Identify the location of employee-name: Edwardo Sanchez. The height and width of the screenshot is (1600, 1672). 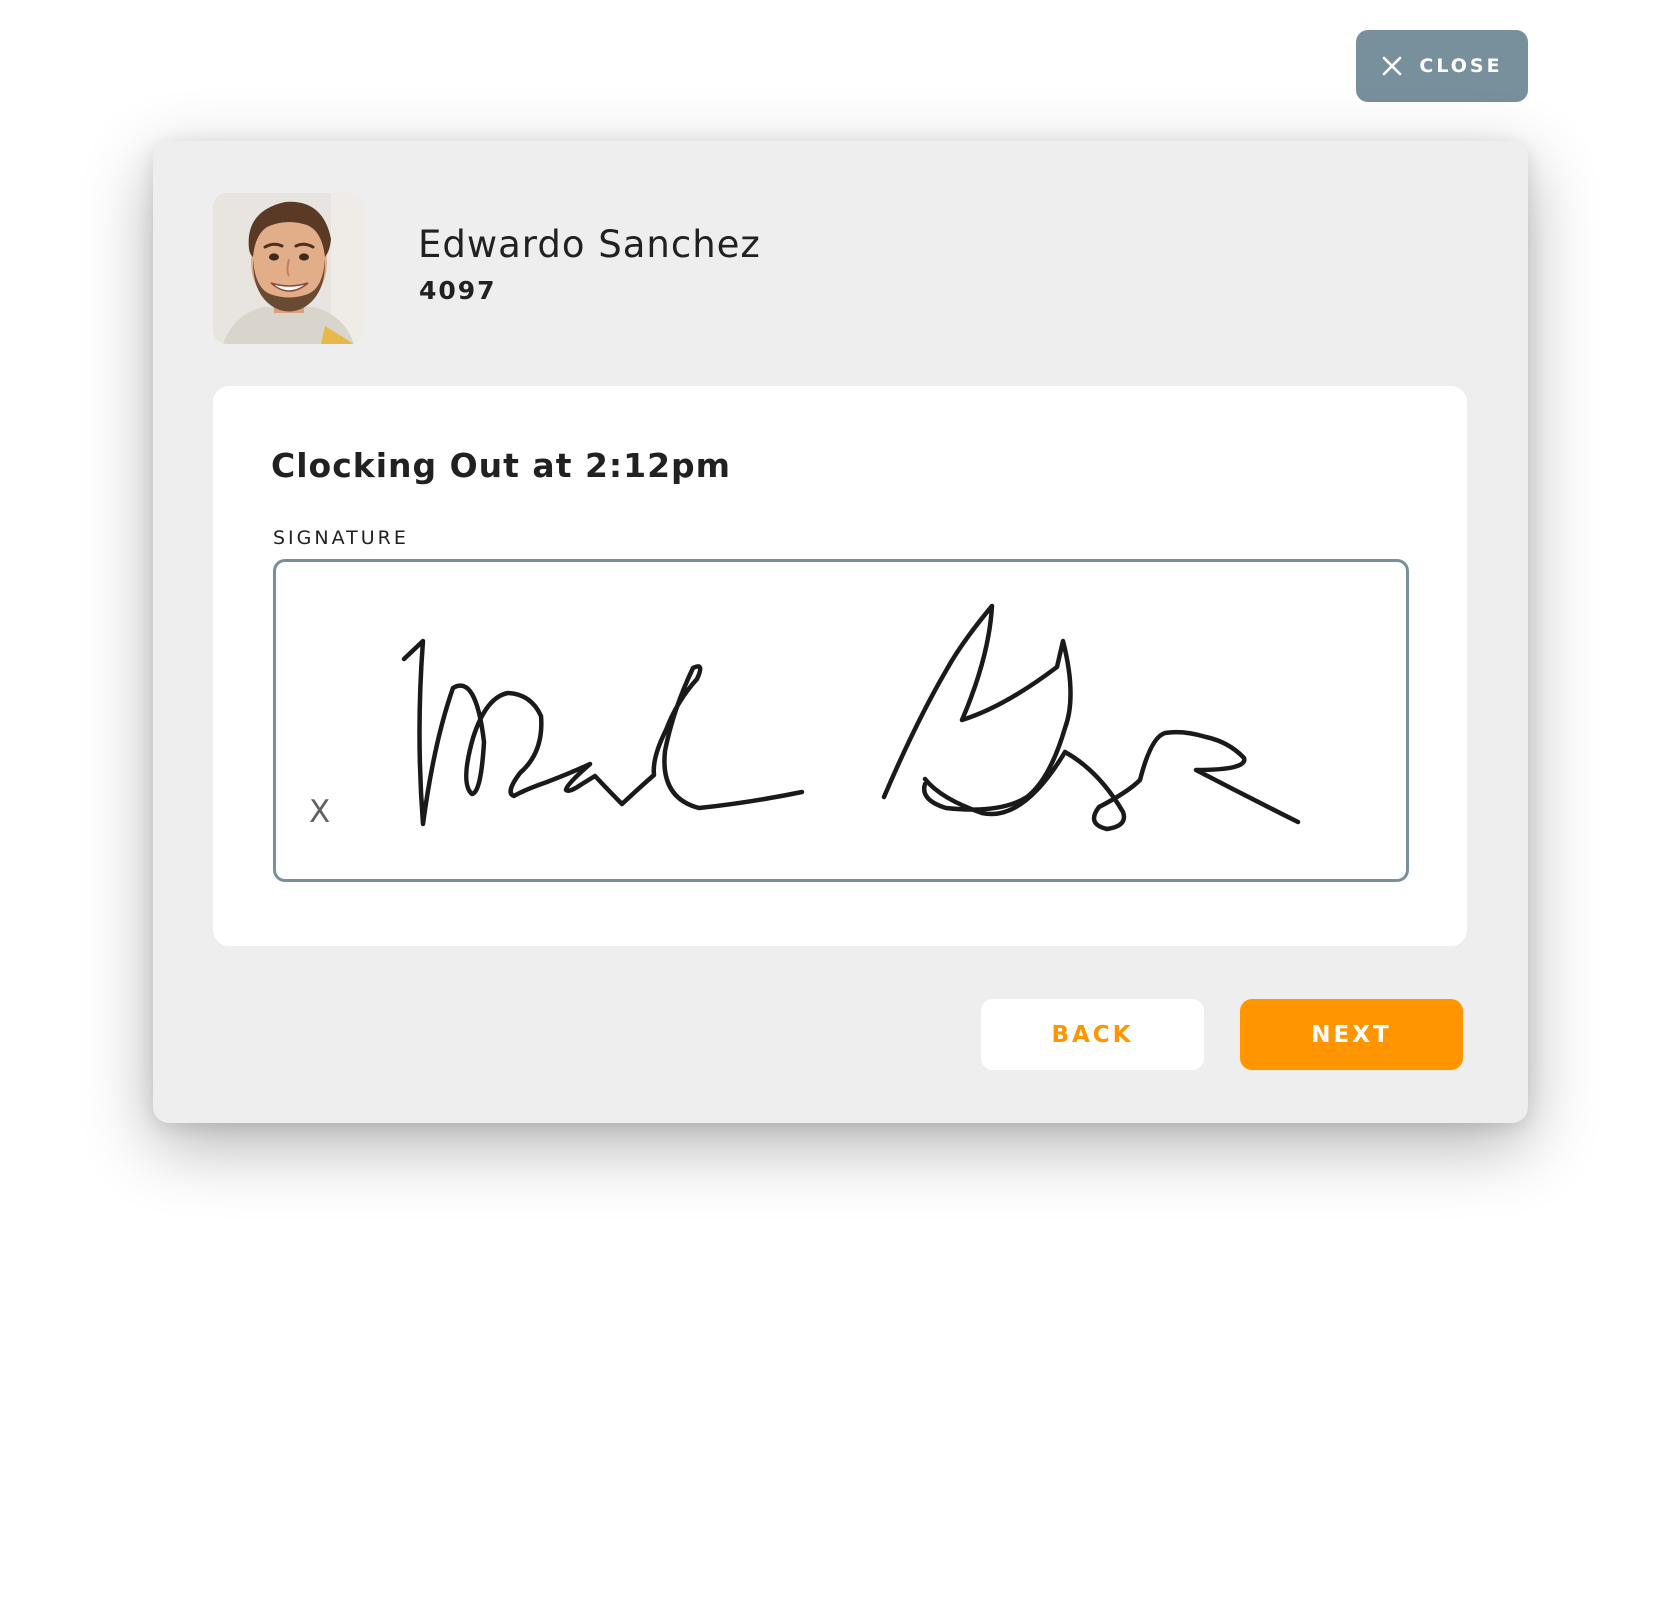
(589, 244).